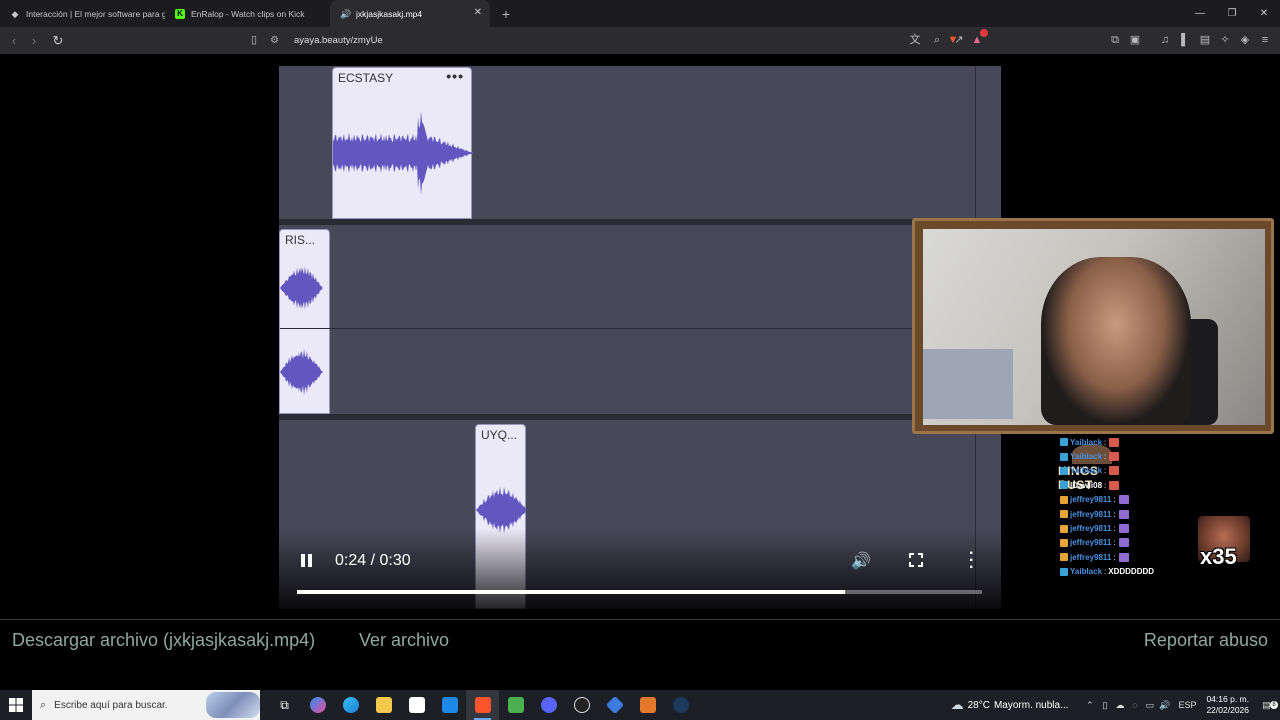 The width and height of the screenshot is (1280, 720). What do you see at coordinates (163, 640) in the screenshot?
I see `download-link: Descargar archivo (jxkjasjkasakj.mp4)` at bounding box center [163, 640].